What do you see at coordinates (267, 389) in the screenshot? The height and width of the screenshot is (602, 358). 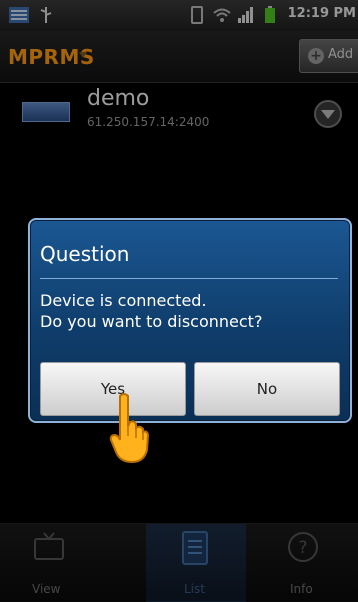 I see `no-button: No` at bounding box center [267, 389].